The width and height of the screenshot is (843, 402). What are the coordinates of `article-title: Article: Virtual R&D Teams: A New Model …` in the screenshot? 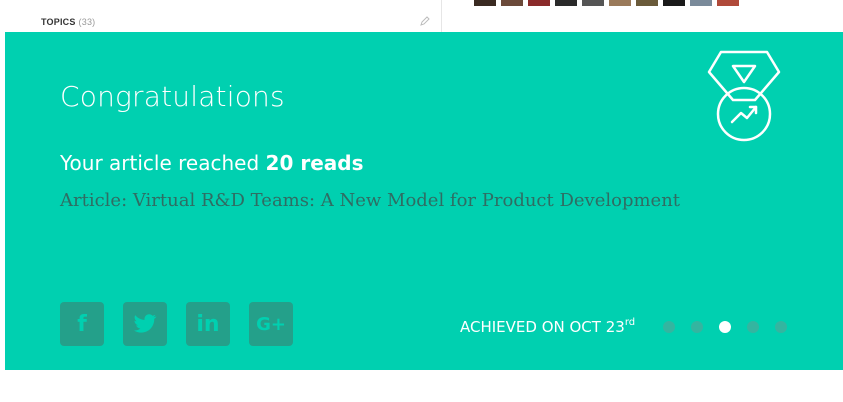 It's located at (370, 200).